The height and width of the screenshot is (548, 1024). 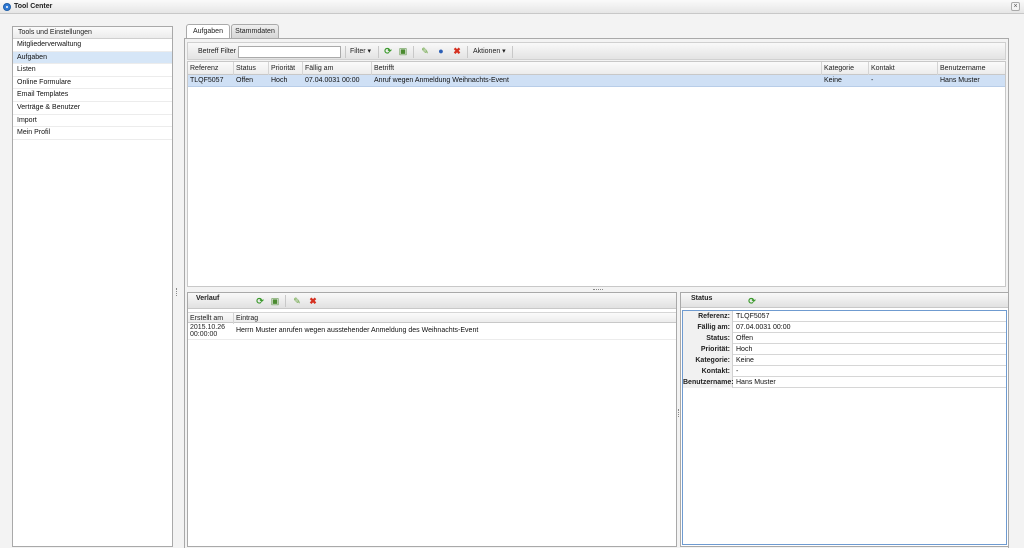 I want to click on close-icon: ×, so click(x=1015, y=6).